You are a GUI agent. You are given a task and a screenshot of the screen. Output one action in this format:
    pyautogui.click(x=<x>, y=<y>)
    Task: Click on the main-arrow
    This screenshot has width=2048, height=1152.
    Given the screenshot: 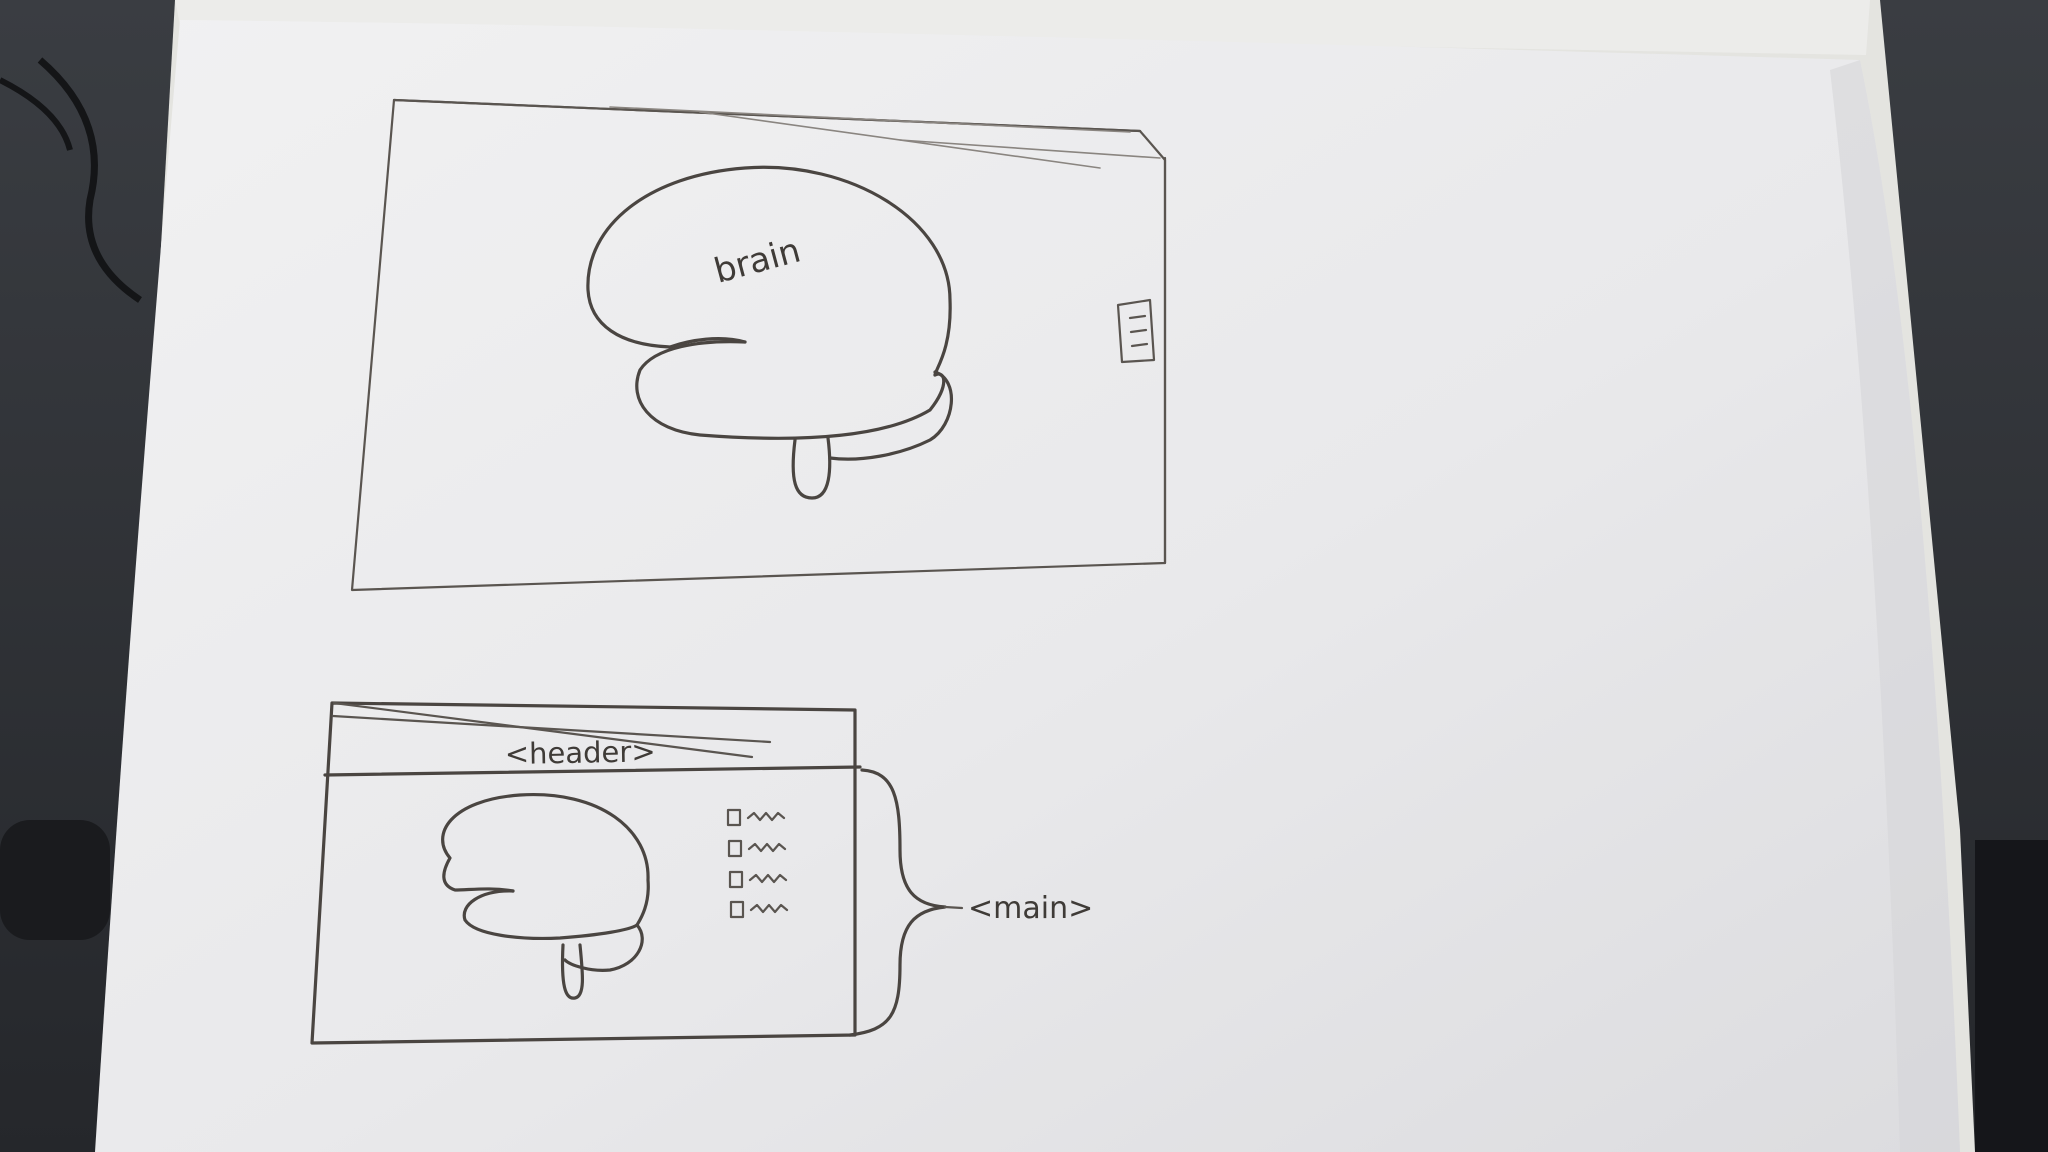 What is the action you would take?
    pyautogui.click(x=953, y=907)
    